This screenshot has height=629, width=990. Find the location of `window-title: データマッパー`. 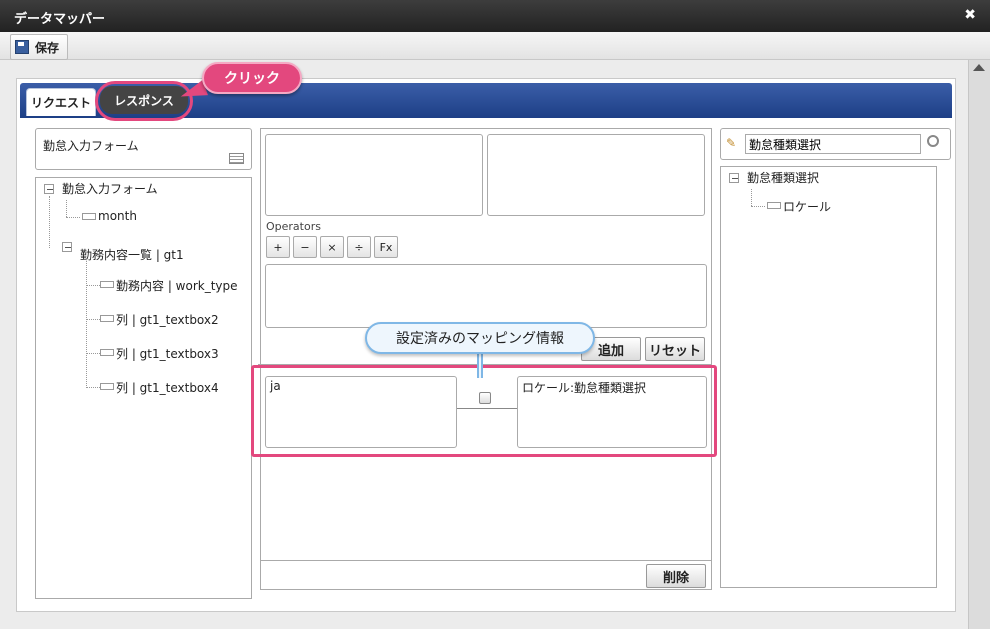

window-title: データマッパー is located at coordinates (60, 19).